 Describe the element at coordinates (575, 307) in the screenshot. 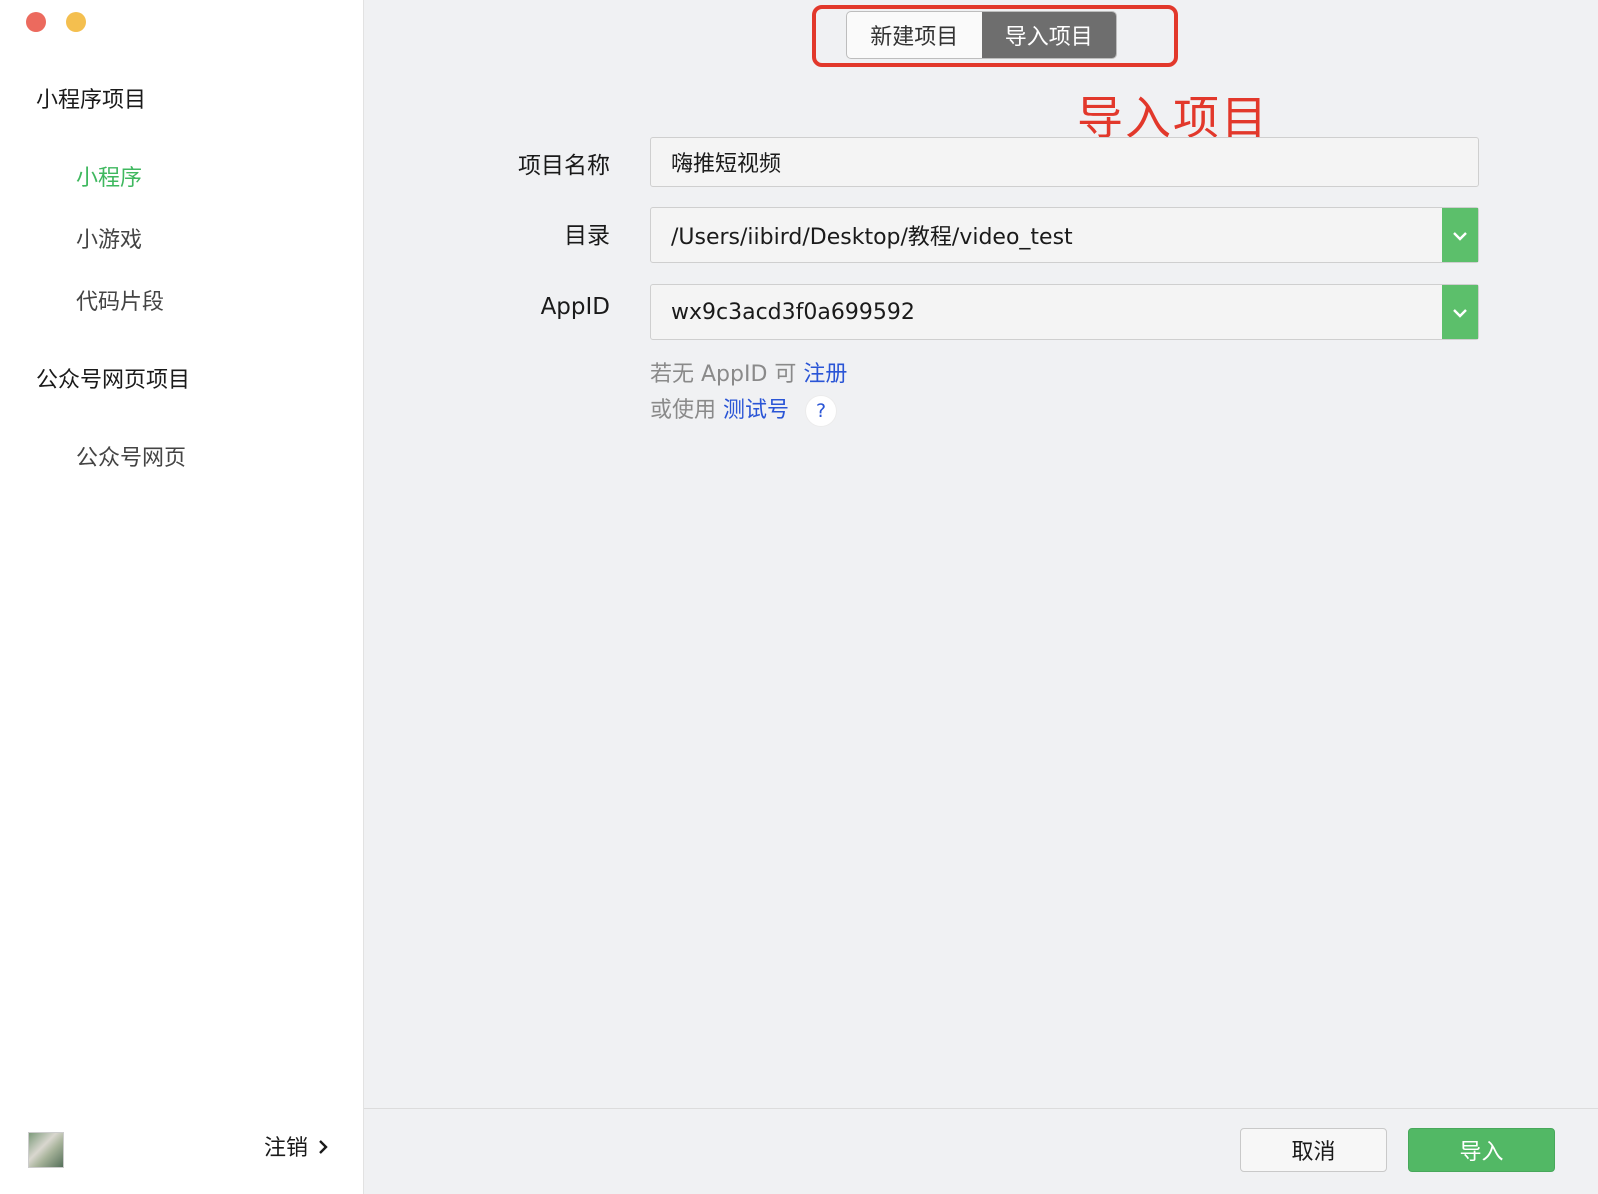

I see `appid-label: AppID` at that location.